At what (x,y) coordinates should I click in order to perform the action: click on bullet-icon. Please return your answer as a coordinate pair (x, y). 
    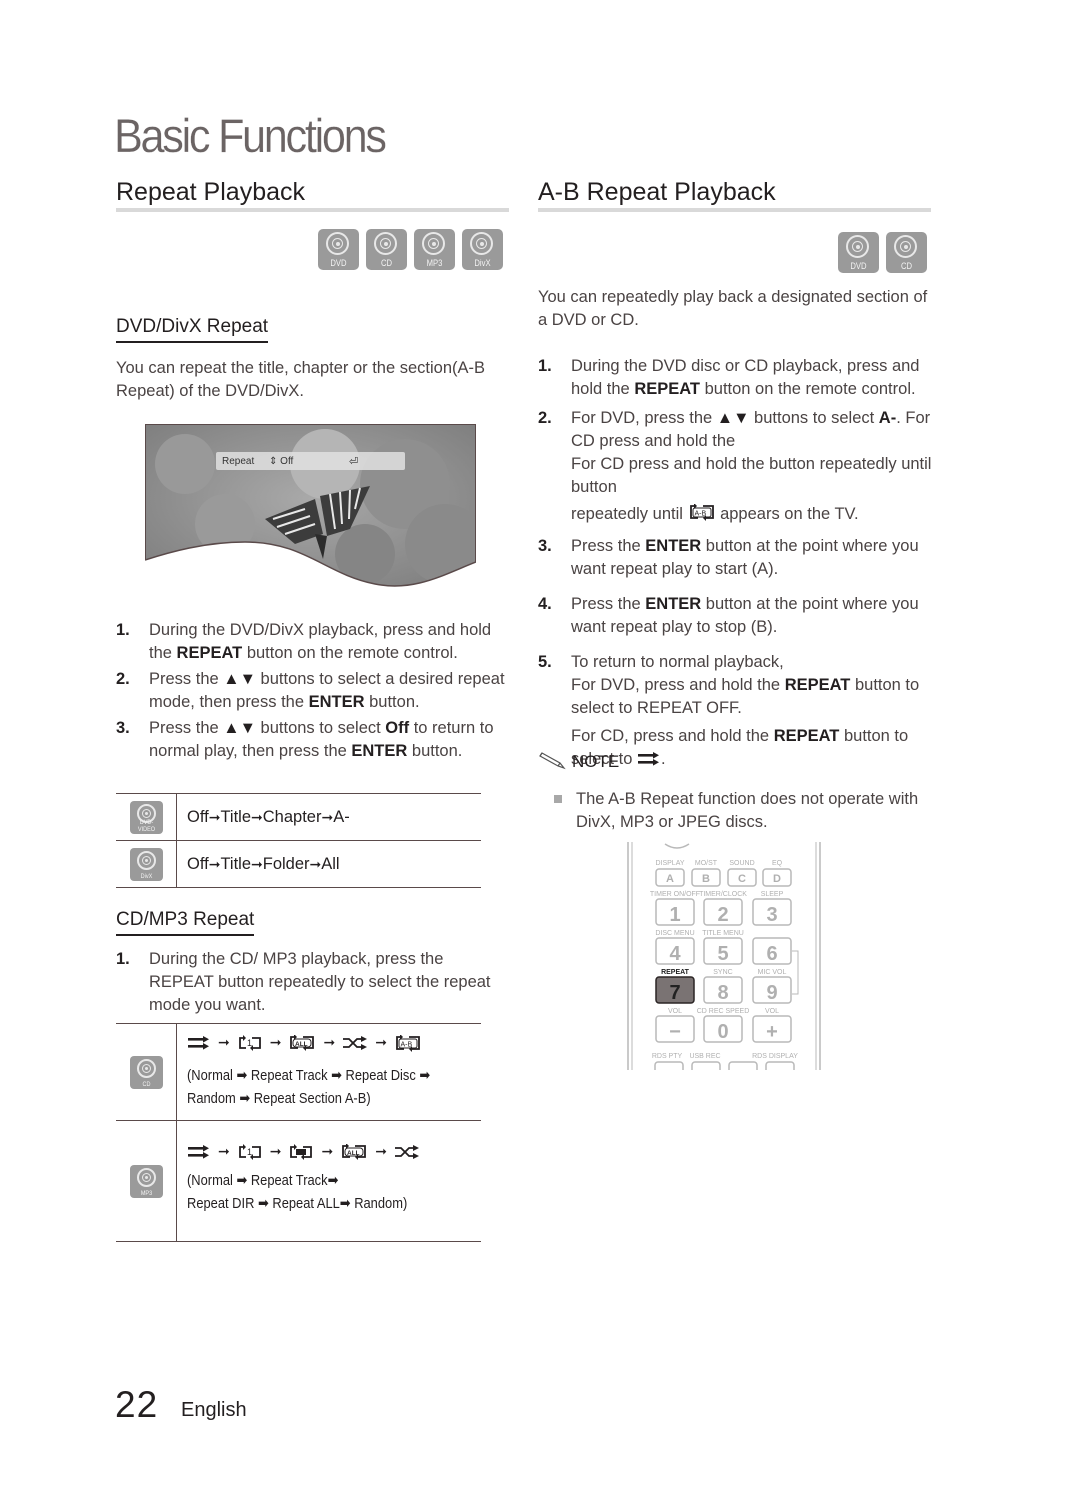
    Looking at the image, I should click on (558, 799).